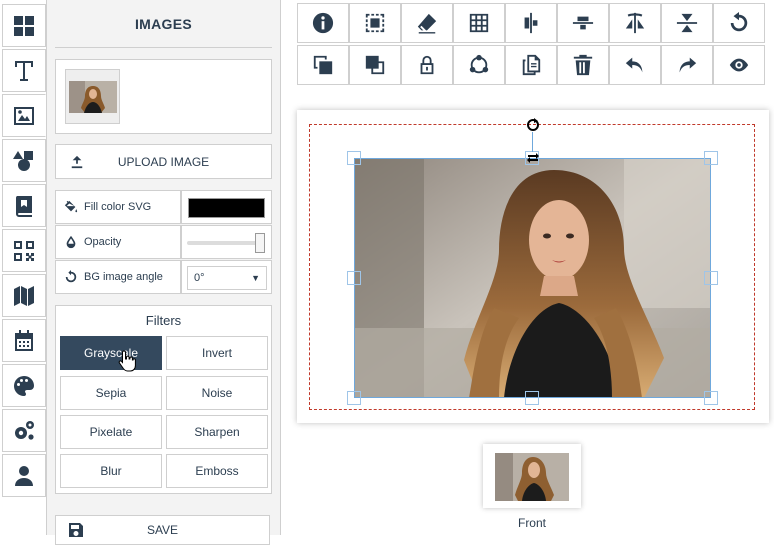 The image size is (774, 545). What do you see at coordinates (111, 353) in the screenshot?
I see `filter-grayscale-button: Grayscale` at bounding box center [111, 353].